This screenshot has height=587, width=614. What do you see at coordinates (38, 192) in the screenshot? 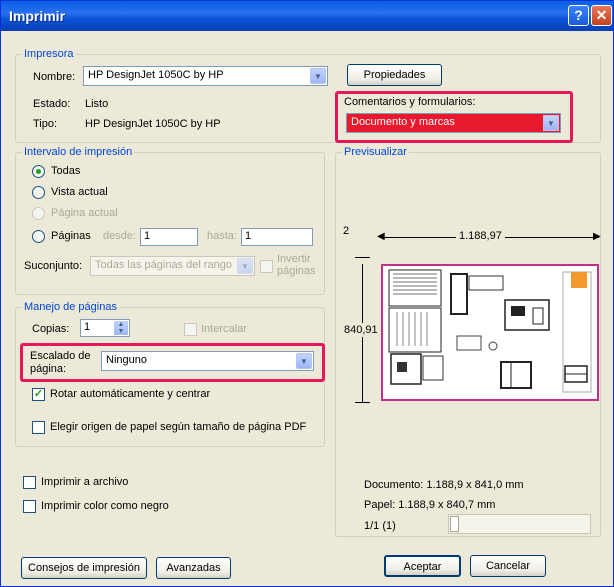
I see `range-current-view-radio` at bounding box center [38, 192].